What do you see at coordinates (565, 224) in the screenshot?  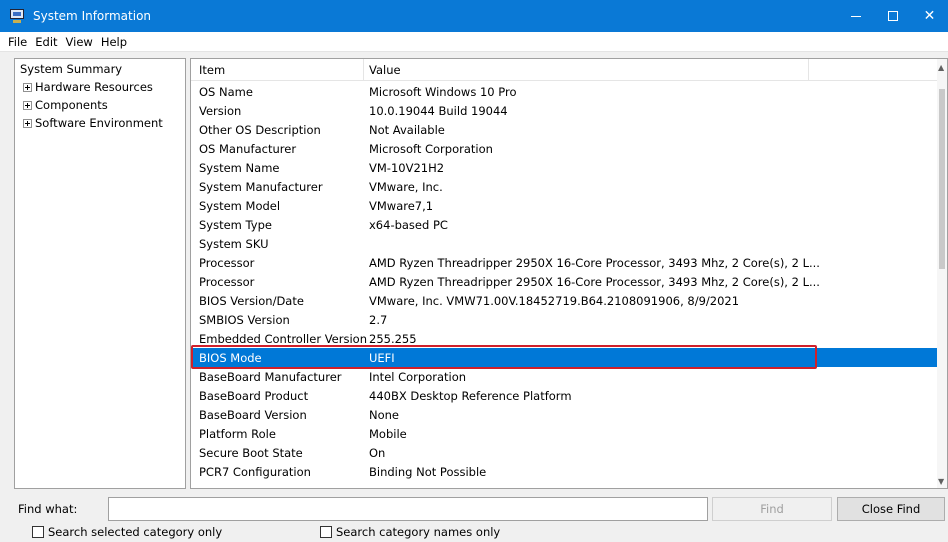 I see `table-row: System Type x64-based PC` at bounding box center [565, 224].